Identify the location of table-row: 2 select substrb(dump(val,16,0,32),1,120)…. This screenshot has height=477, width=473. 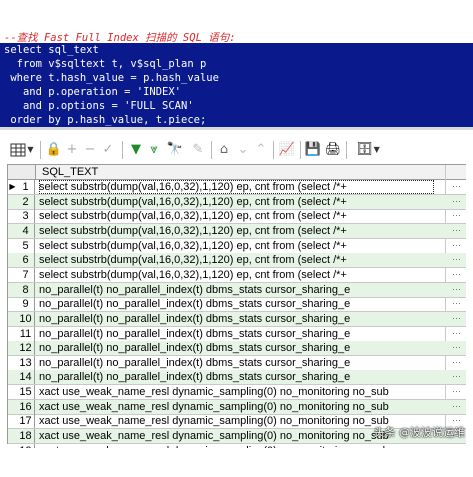
(237, 202).